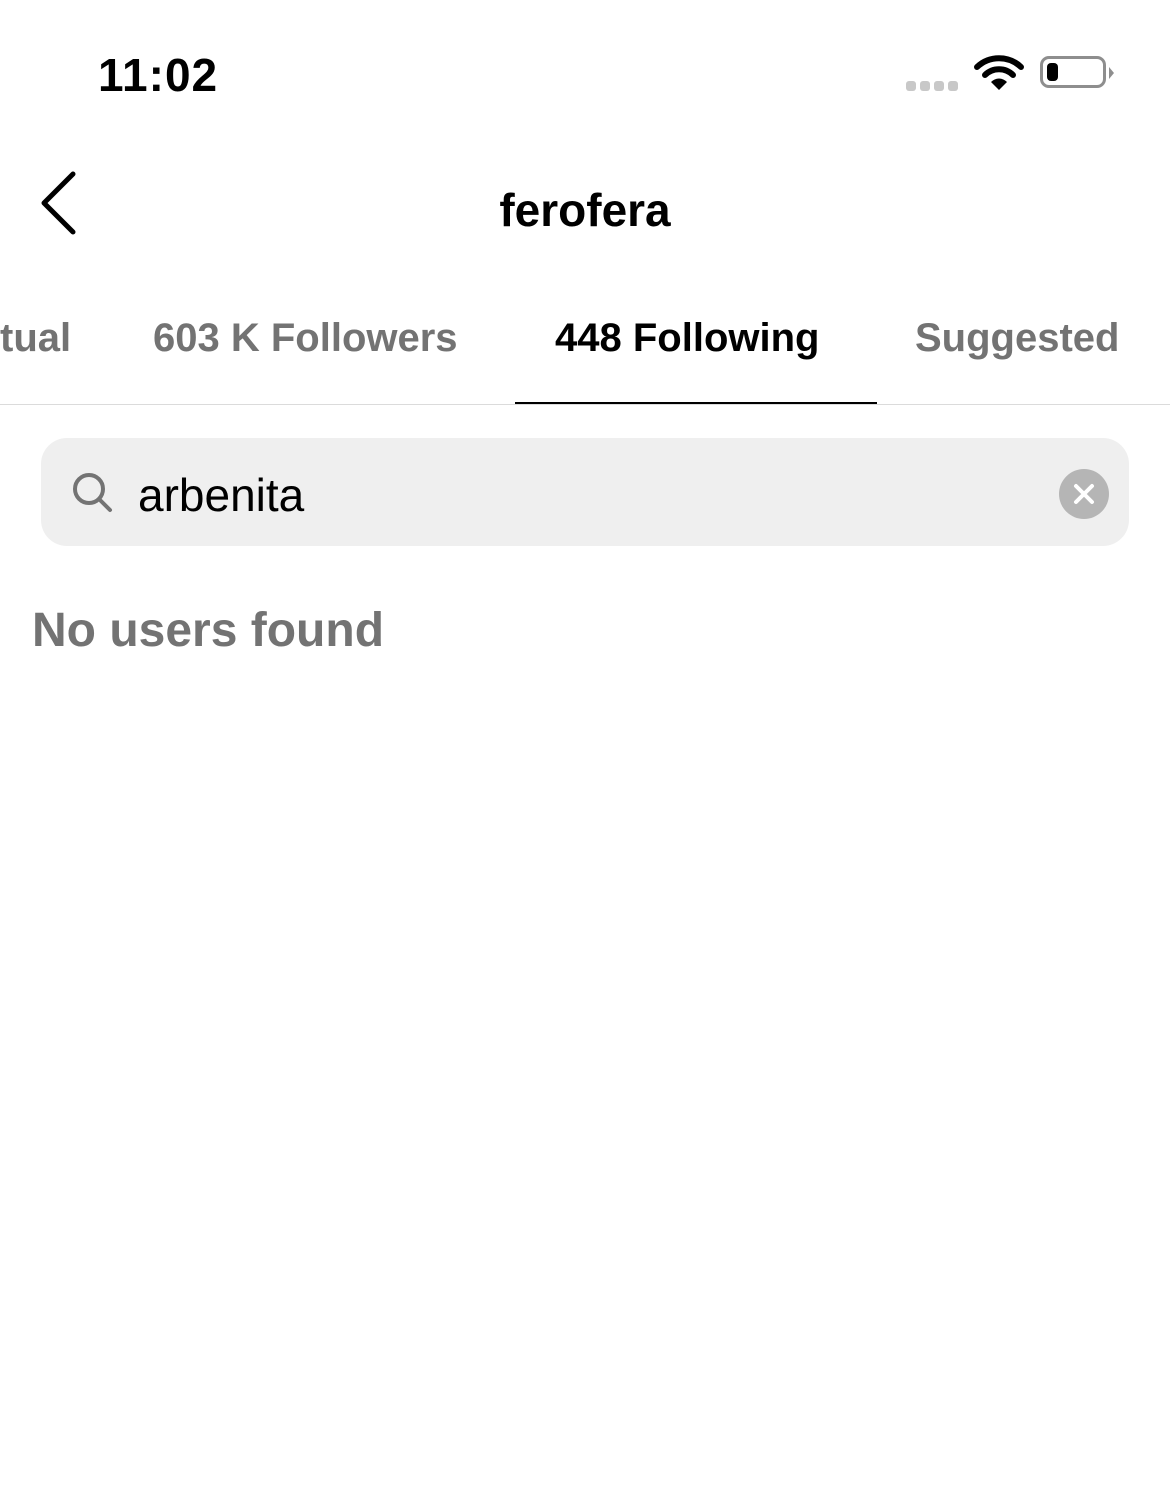  I want to click on tab-following: 448 Following, so click(687, 338).